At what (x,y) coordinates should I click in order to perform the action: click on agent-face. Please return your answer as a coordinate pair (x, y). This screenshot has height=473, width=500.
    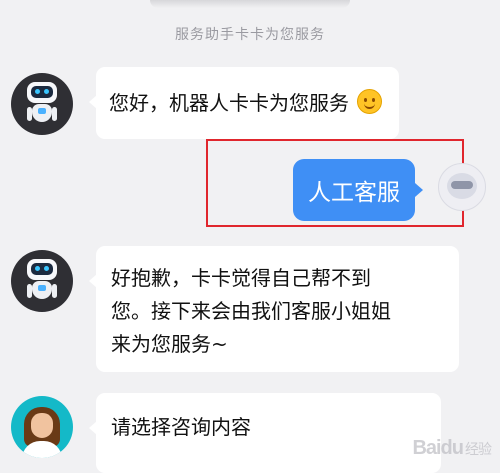
    Looking at the image, I should click on (42, 425).